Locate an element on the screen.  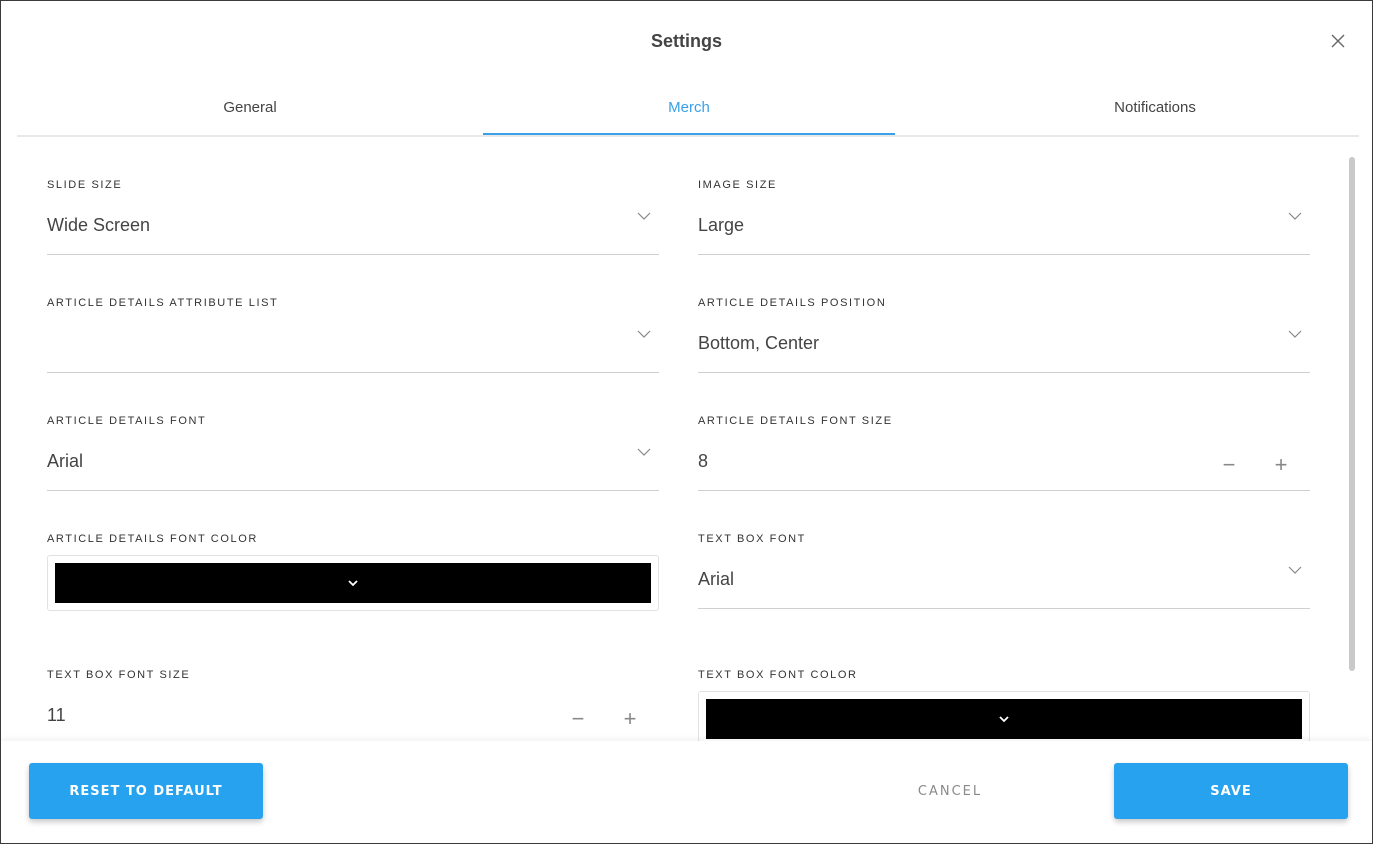
details-font-label: ARTICLE DETAILS FONT is located at coordinates (127, 421).